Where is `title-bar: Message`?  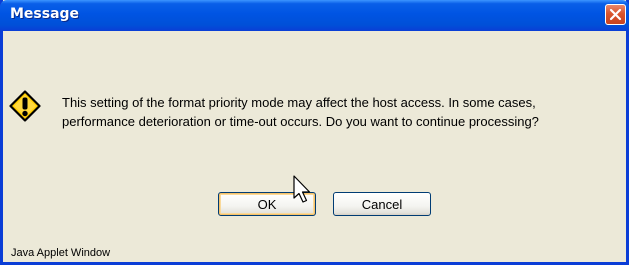
title-bar: Message is located at coordinates (314, 15).